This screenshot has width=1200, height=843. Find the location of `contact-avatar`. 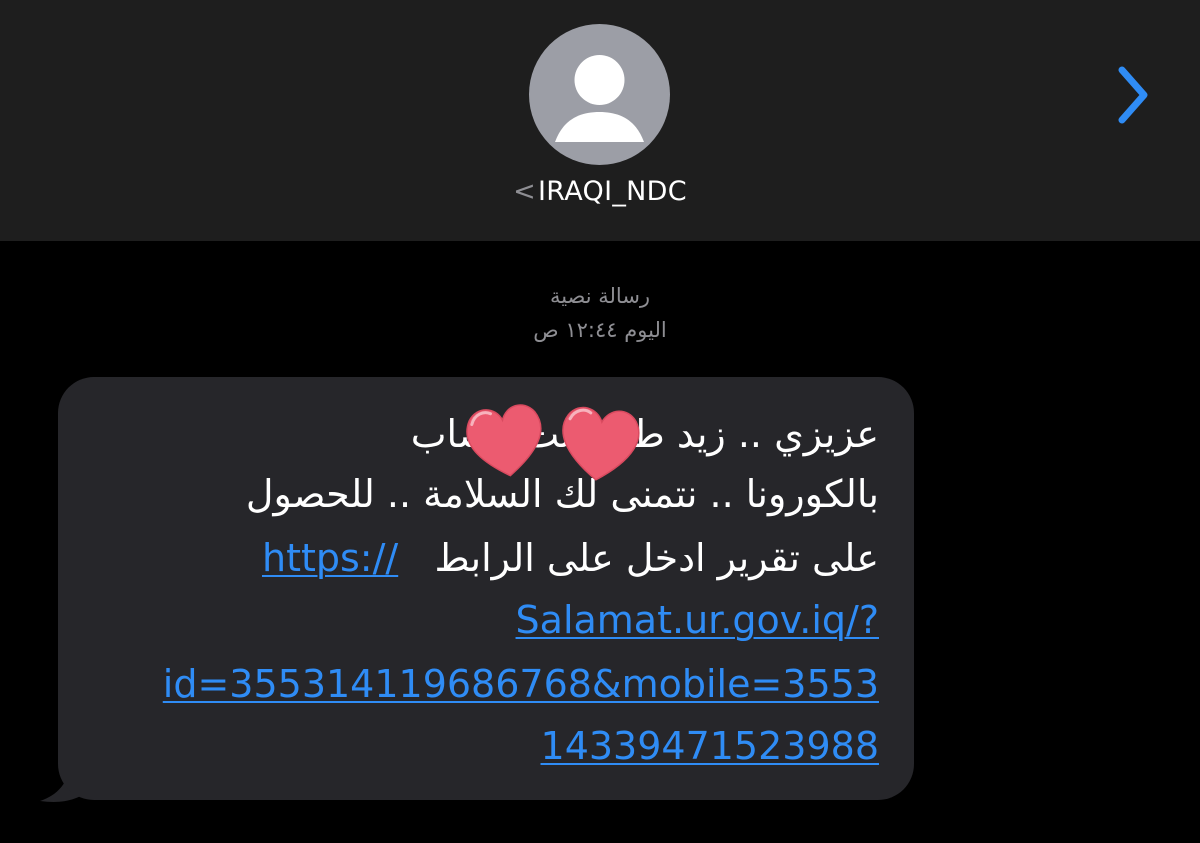

contact-avatar is located at coordinates (599, 94).